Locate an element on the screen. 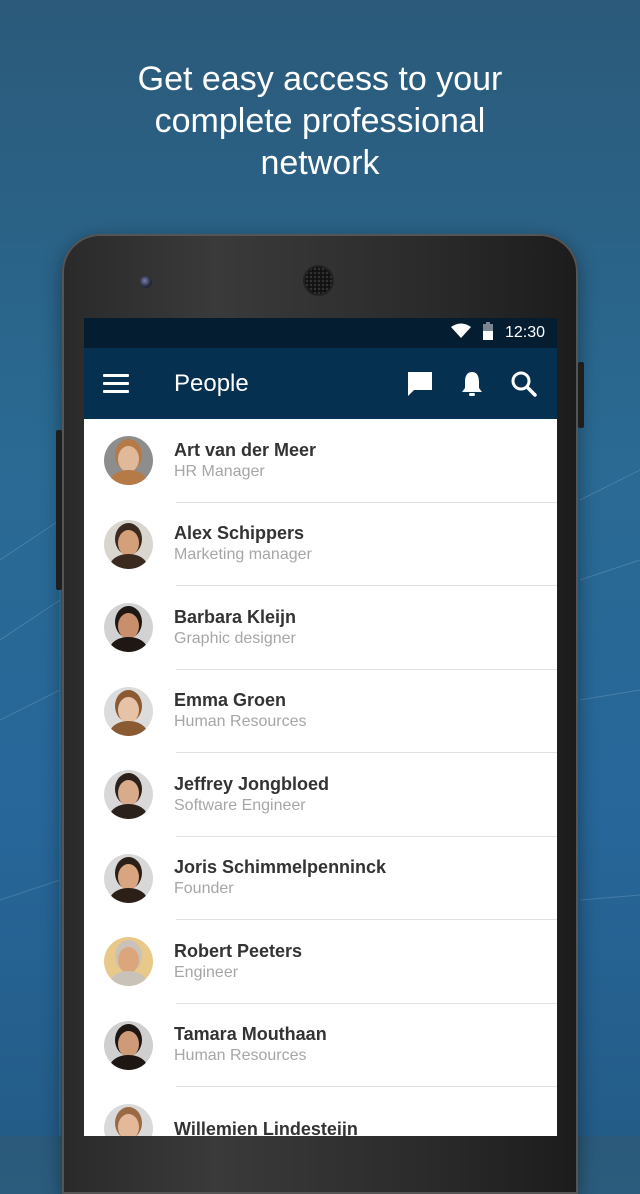  list-item: Art van der Meer HR Manager is located at coordinates (320, 461).